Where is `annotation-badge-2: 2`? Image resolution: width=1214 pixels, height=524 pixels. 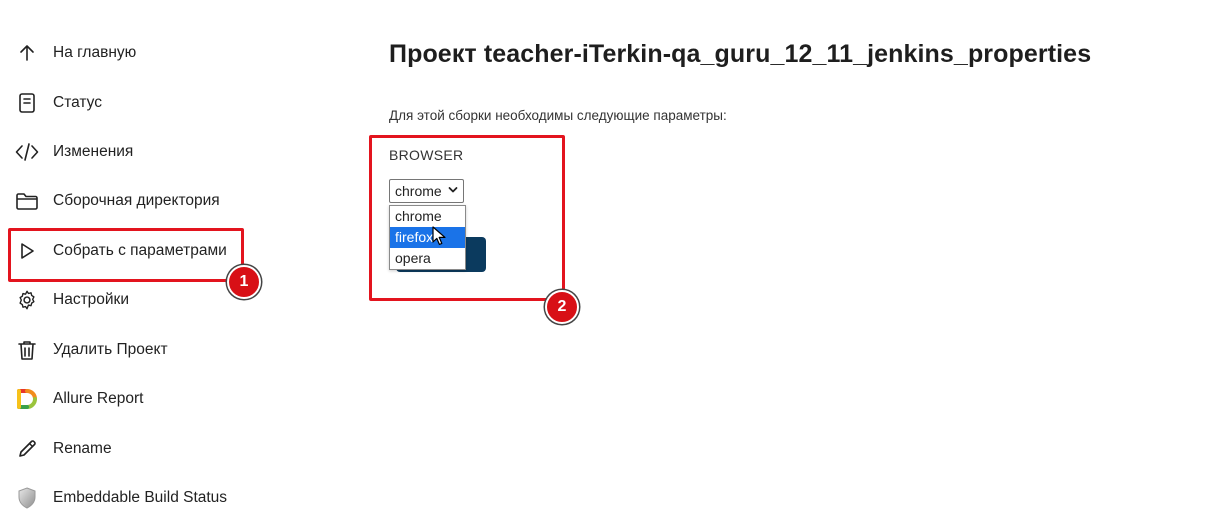
annotation-badge-2: 2 is located at coordinates (562, 307).